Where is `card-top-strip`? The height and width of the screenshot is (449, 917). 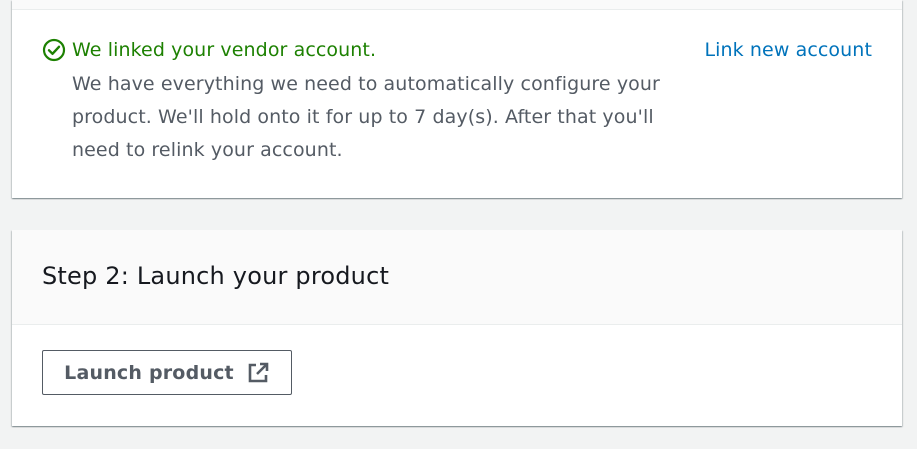
card-top-strip is located at coordinates (457, 5).